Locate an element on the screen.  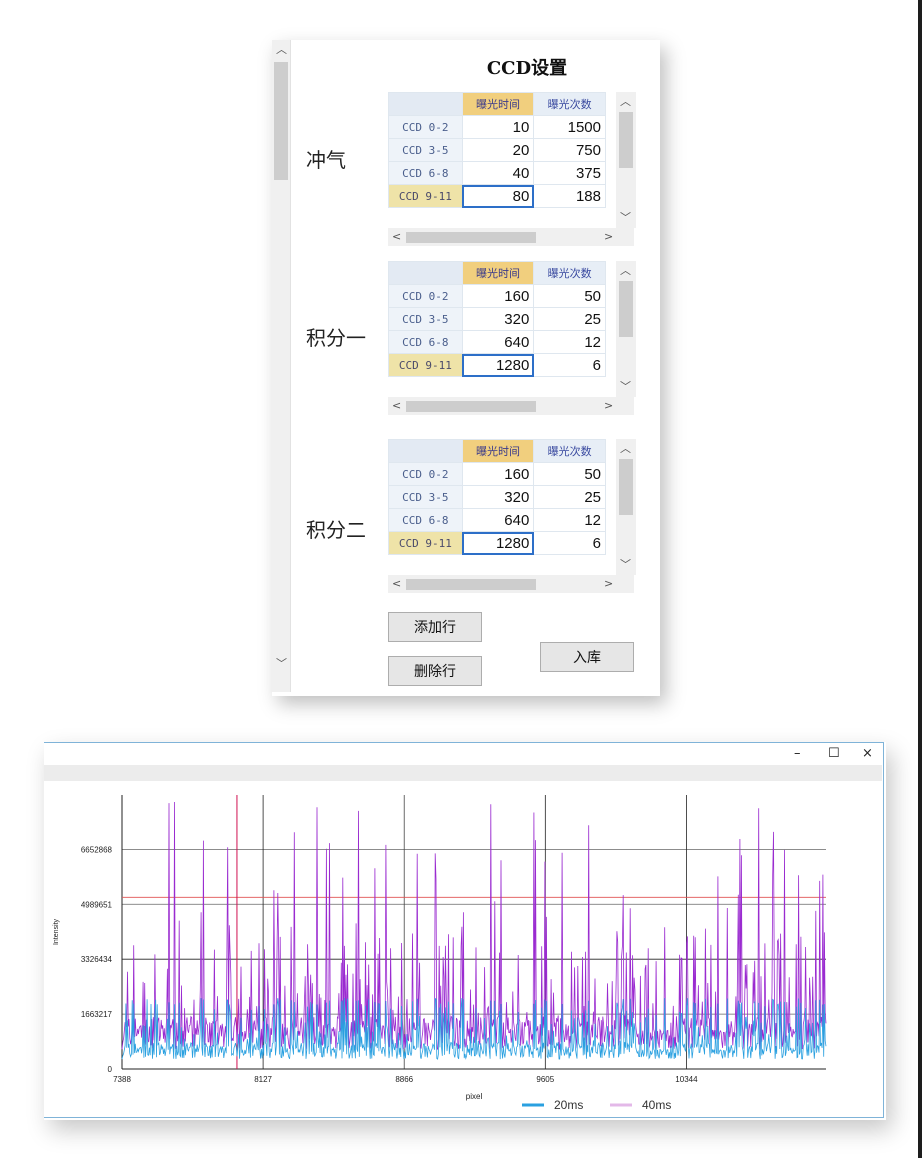
panel-scroll-thumb is located at coordinates (281, 121).